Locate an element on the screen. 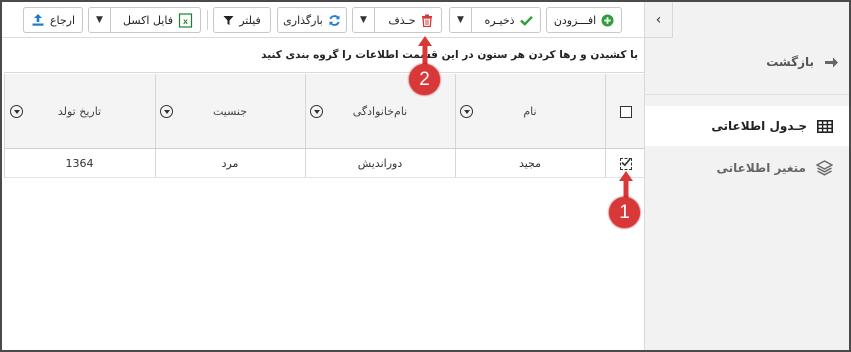 The width and height of the screenshot is (851, 352). excel-button-group: ▼ فایل اکسل x is located at coordinates (144, 20).